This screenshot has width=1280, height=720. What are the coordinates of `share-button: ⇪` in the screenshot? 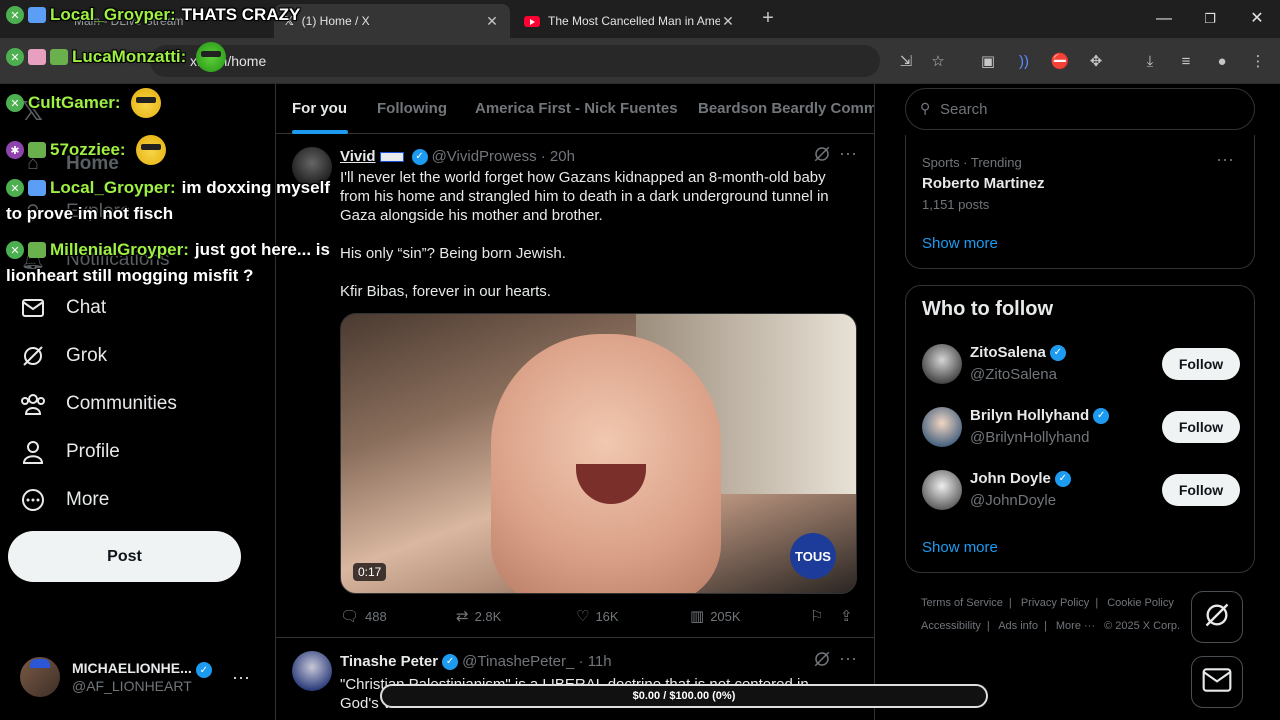 It's located at (849, 616).